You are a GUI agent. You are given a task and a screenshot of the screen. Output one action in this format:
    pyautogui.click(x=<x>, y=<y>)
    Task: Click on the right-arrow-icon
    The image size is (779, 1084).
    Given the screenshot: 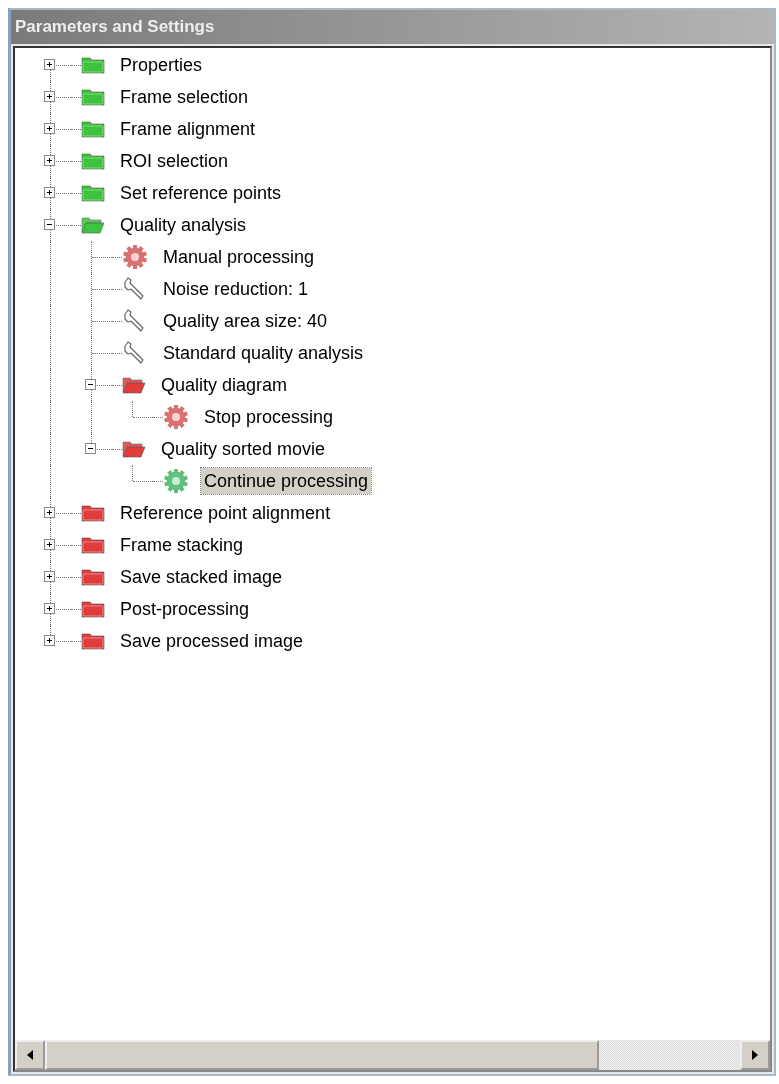 What is the action you would take?
    pyautogui.click(x=755, y=1055)
    